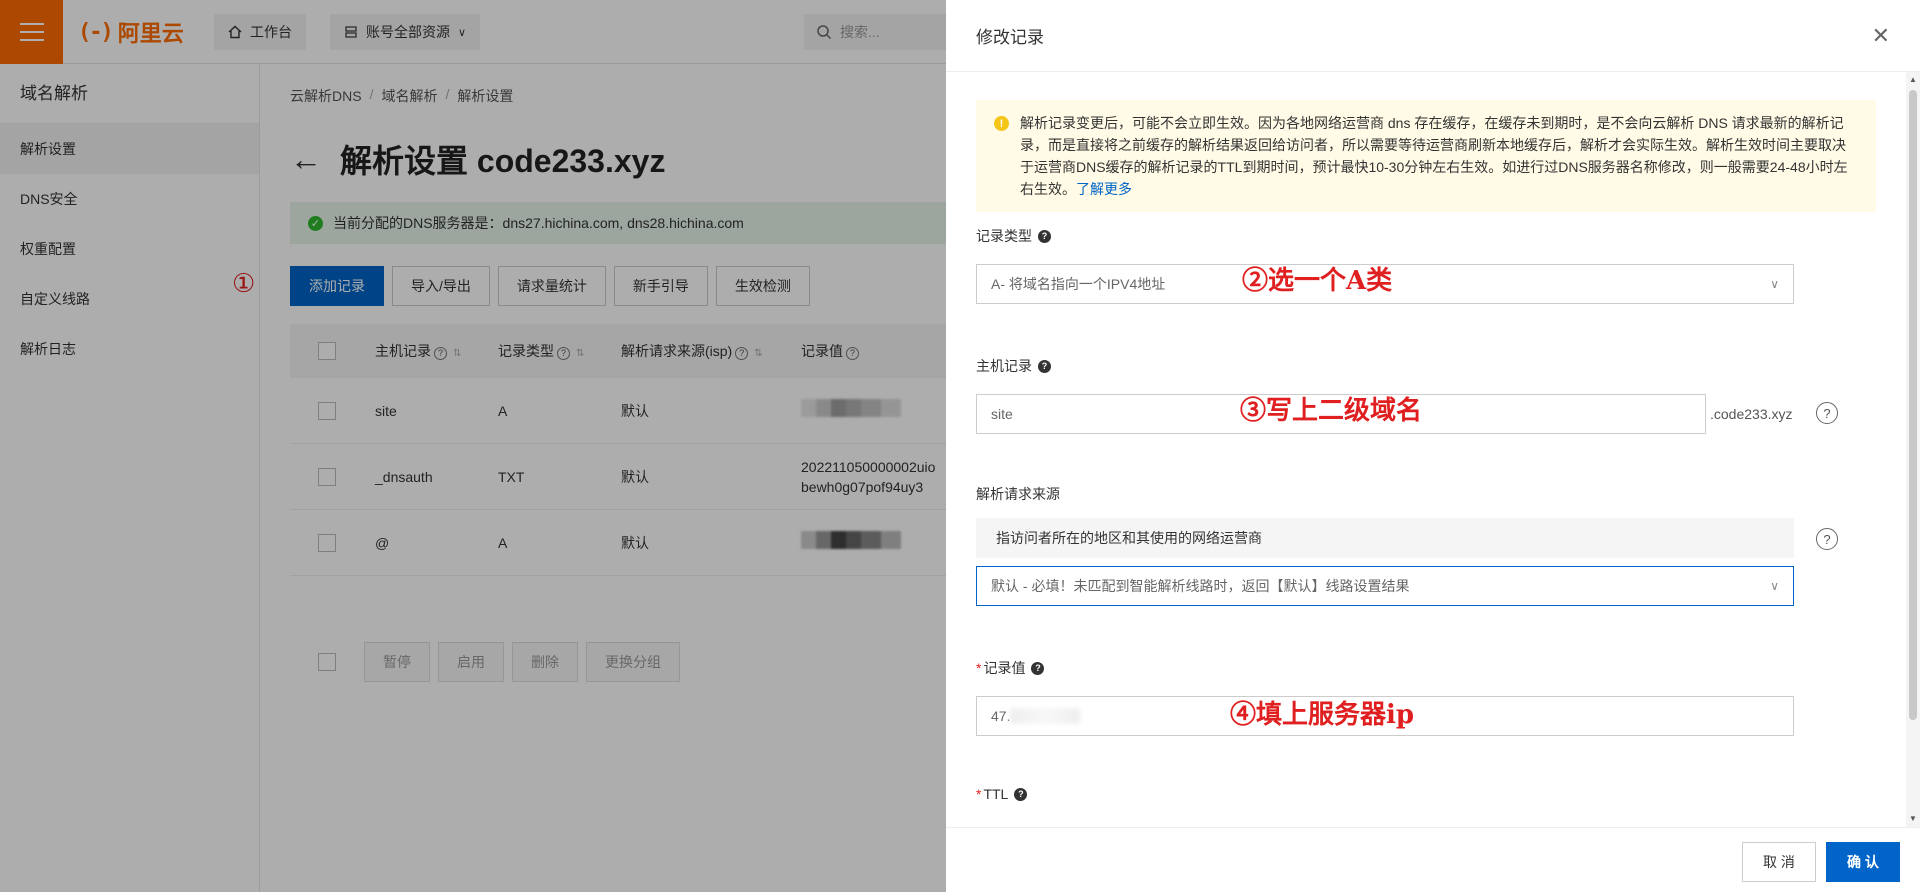 This screenshot has width=1920, height=892. What do you see at coordinates (1385, 538) in the screenshot?
I see `source-description: 指访问者所在的地区和其使用的网络运营商` at bounding box center [1385, 538].